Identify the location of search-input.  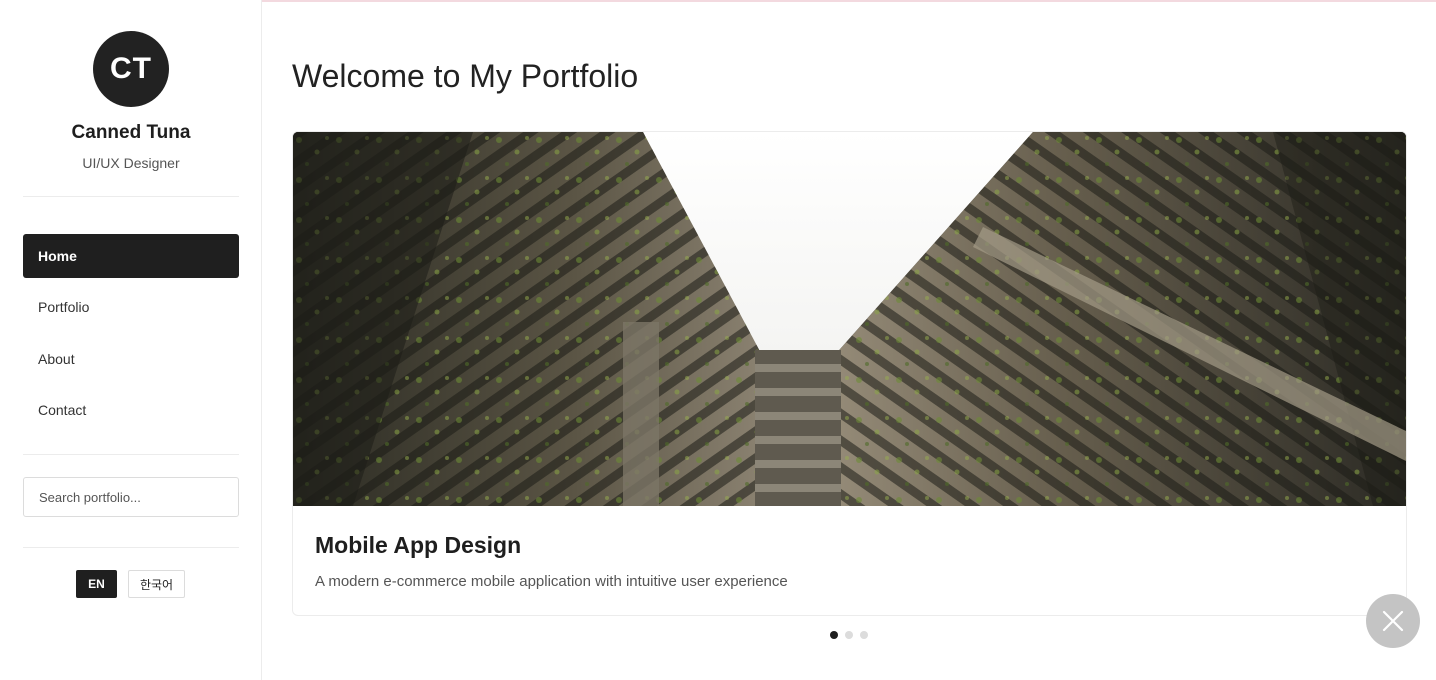
(131, 497).